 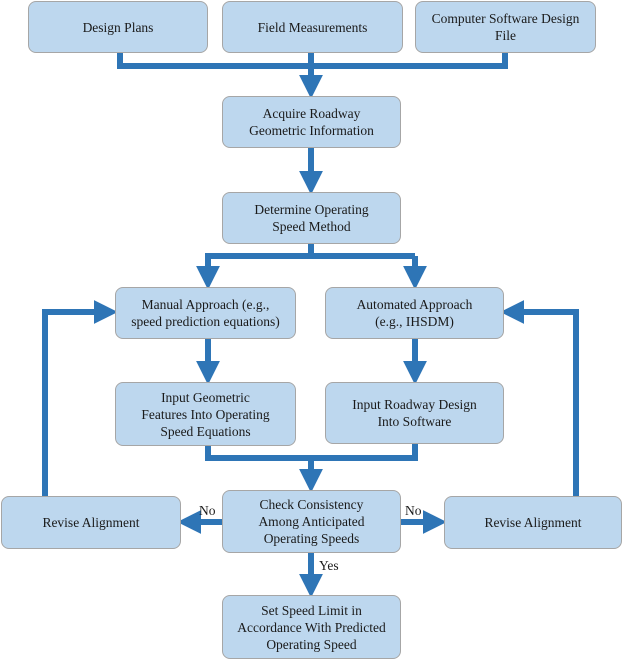 I want to click on loop-revise-left-up, so click(x=71, y=402).